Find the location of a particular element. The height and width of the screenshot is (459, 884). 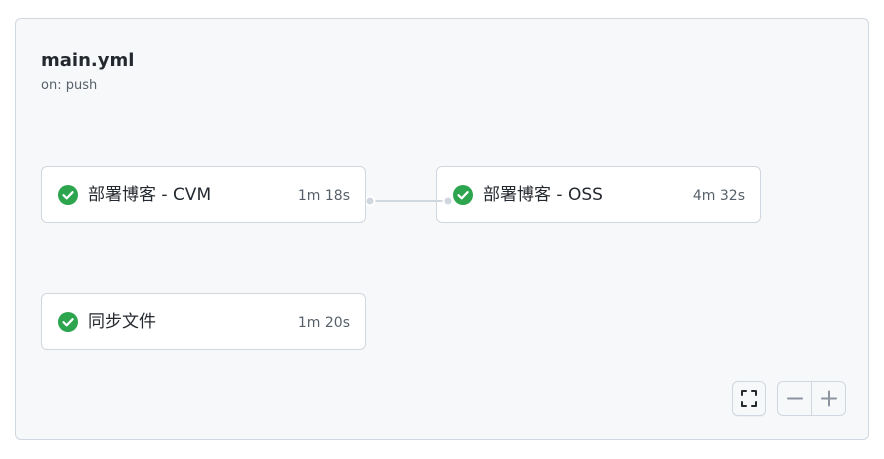

fullscreen-button is located at coordinates (749, 398).